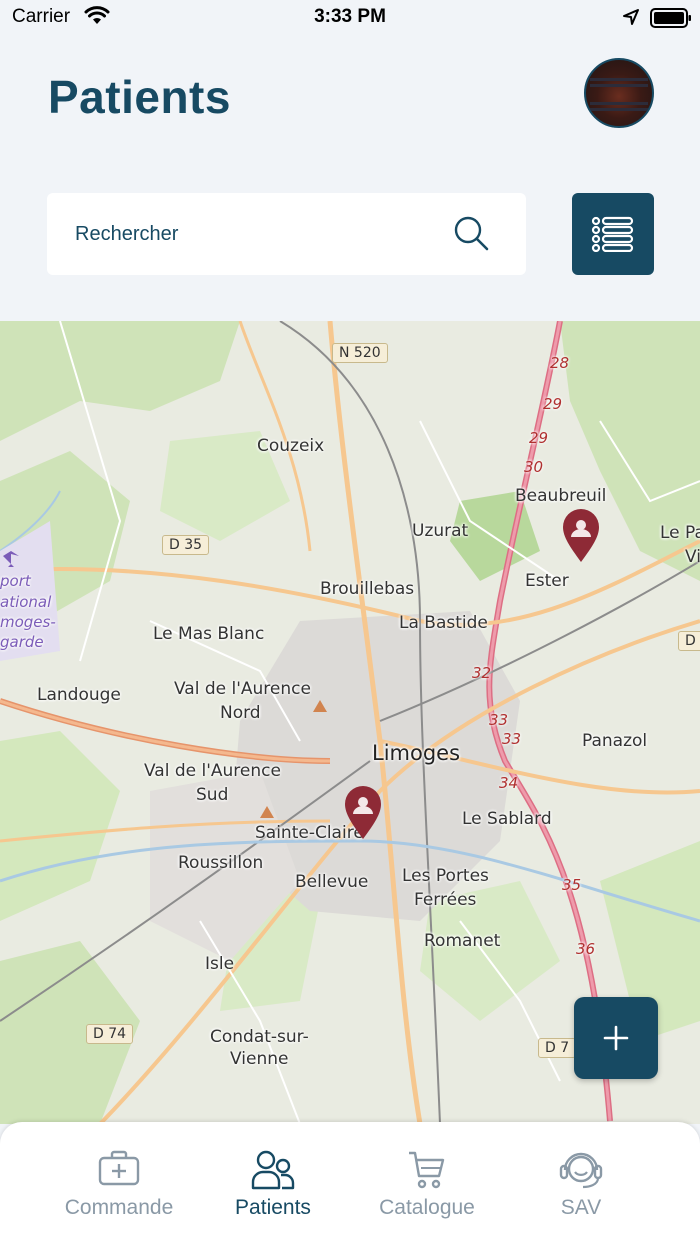 Image resolution: width=700 pixels, height=1244 pixels. Describe the element at coordinates (534, 467) in the screenshot. I see `km-marker: 30` at that location.